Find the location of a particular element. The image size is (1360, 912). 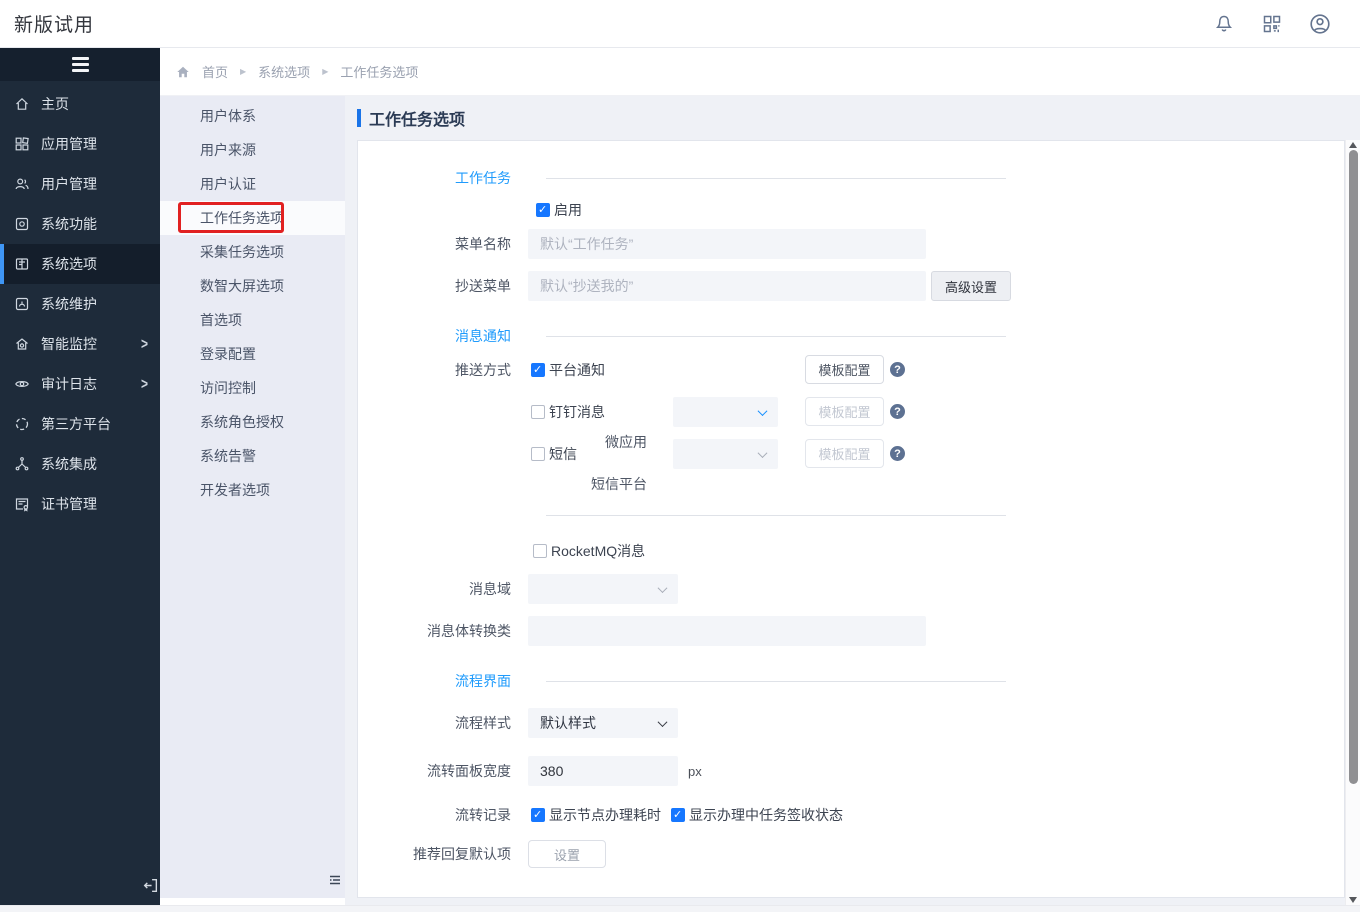

sidebar-item-label: 系统选项 is located at coordinates (69, 264).